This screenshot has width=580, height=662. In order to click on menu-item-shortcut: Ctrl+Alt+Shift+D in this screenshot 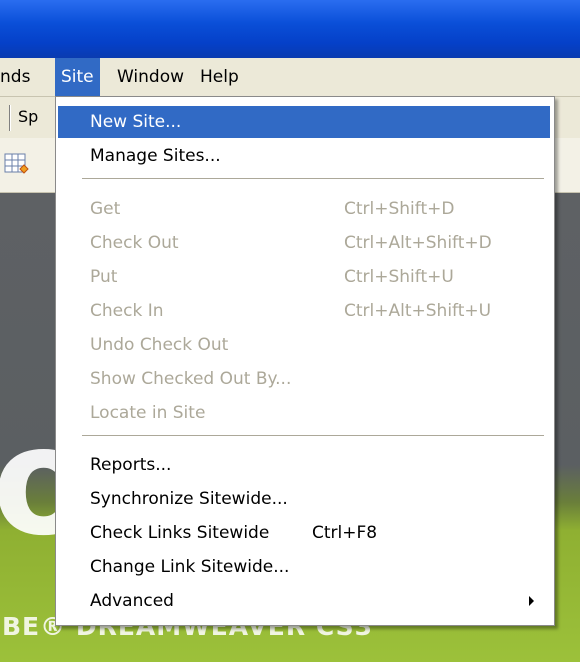, I will do `click(418, 243)`.